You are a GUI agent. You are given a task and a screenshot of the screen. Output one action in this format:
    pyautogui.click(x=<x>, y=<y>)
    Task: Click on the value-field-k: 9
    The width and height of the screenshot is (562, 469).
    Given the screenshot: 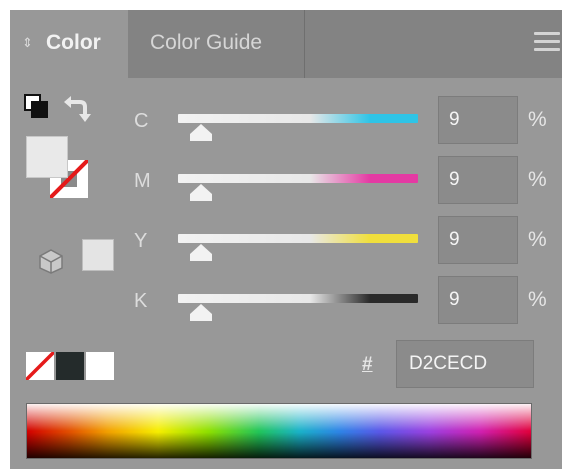 What is the action you would take?
    pyautogui.click(x=478, y=300)
    